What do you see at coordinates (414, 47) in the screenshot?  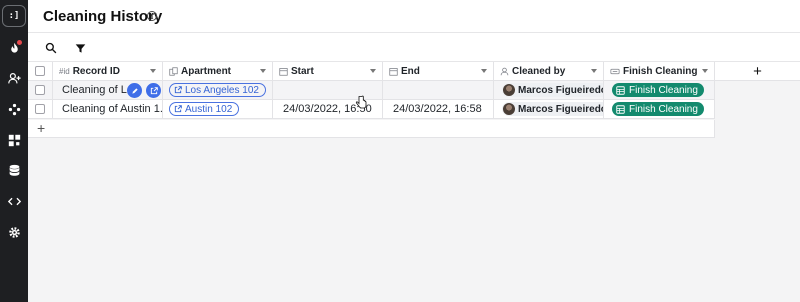 I see `table-toolbar` at bounding box center [414, 47].